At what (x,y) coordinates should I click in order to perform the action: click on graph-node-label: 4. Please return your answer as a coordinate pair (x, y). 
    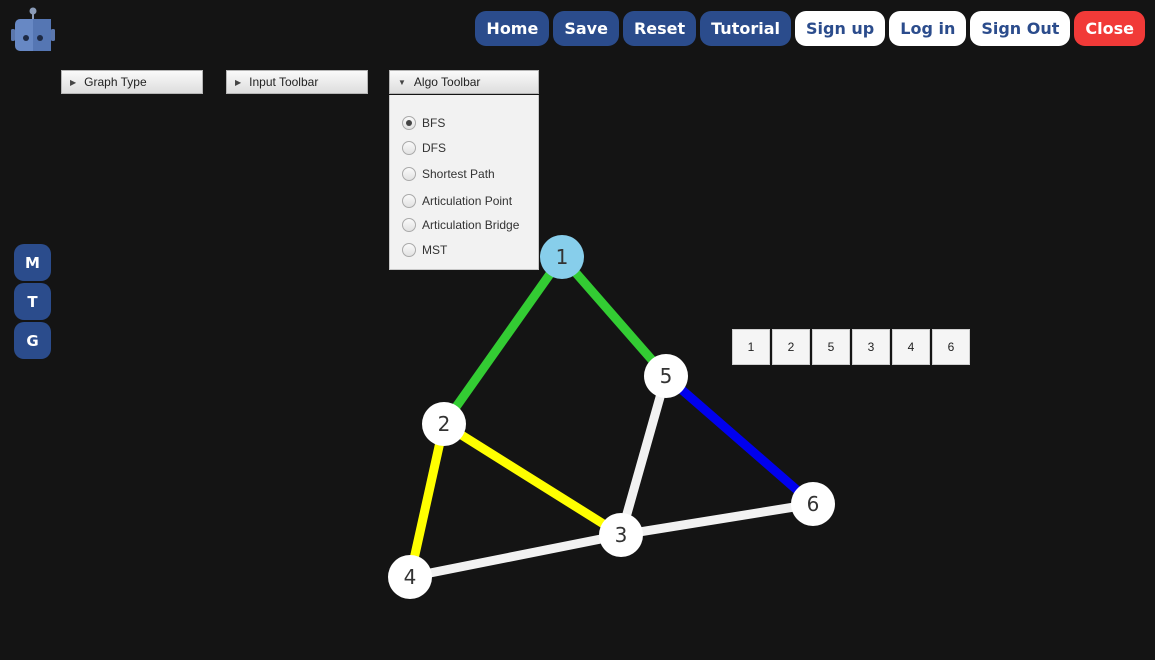
    Looking at the image, I should click on (410, 577).